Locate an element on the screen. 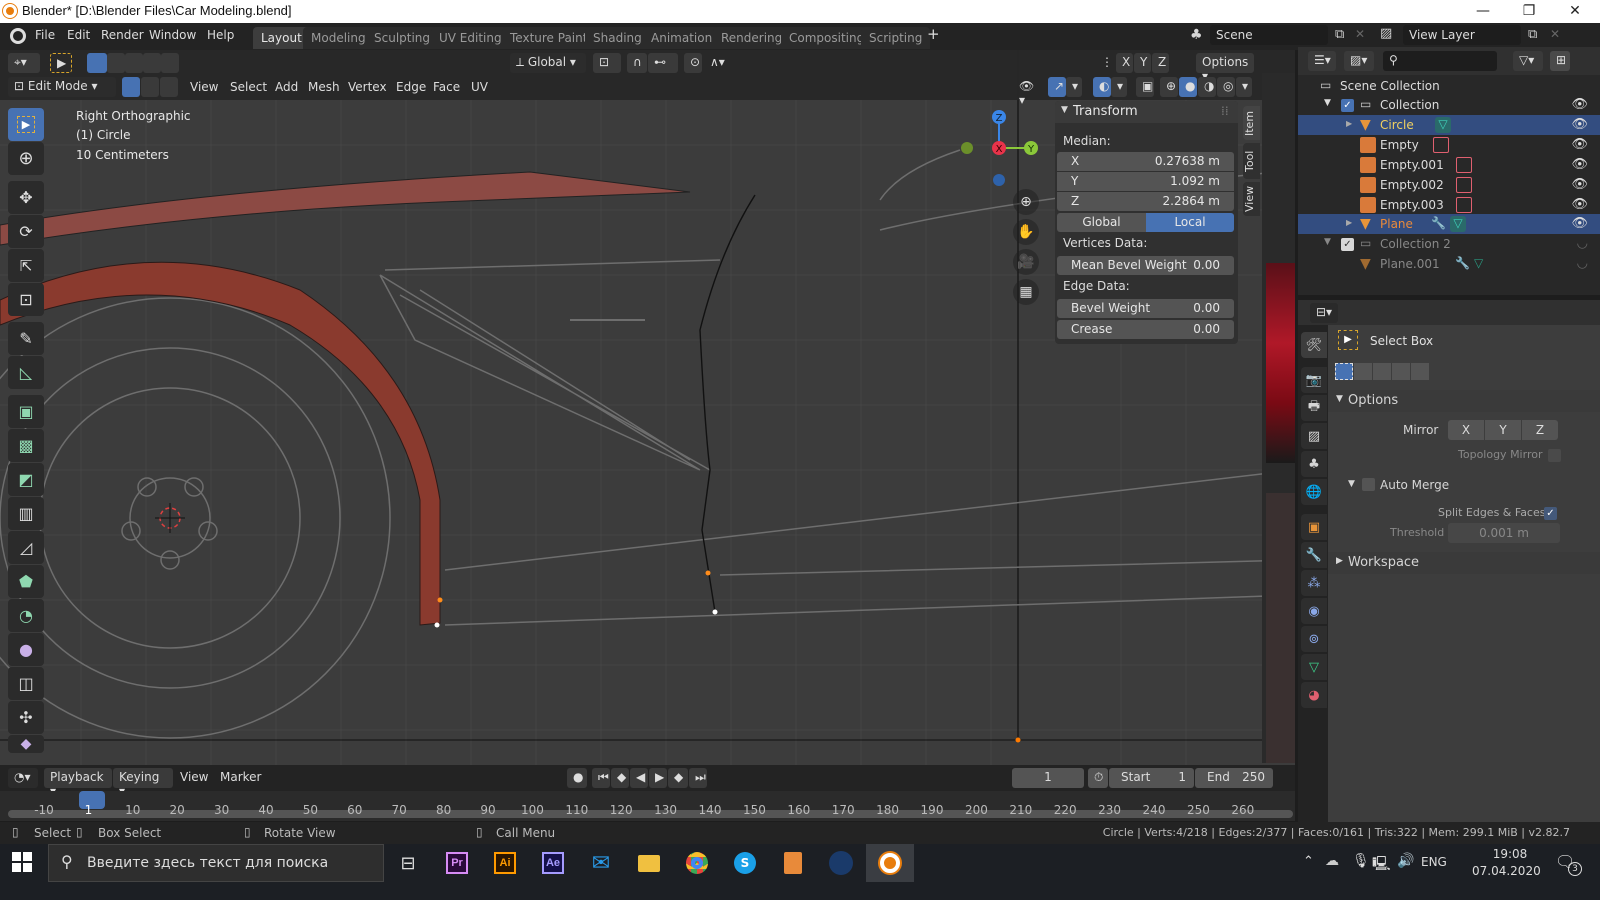 The height and width of the screenshot is (900, 1600). outliner-row-plane-001: ▼ Plane.001 🔧 ▽ ◡ is located at coordinates (1449, 264).